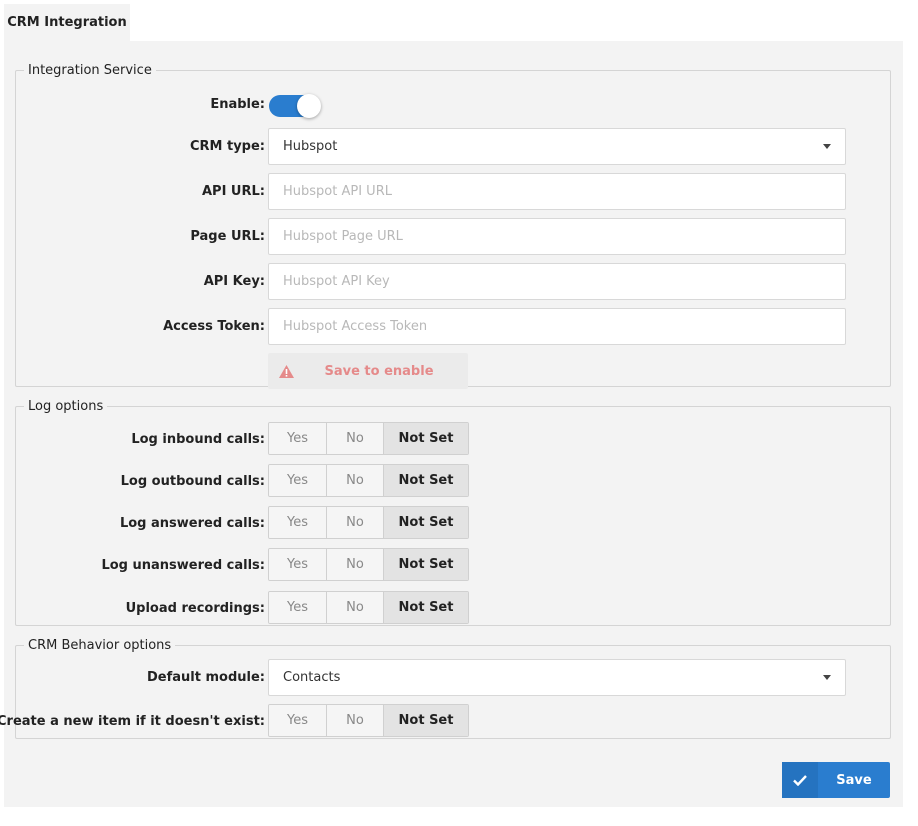 The height and width of the screenshot is (826, 918). Describe the element at coordinates (237, 104) in the screenshot. I see `enable-label: Enable:` at that location.